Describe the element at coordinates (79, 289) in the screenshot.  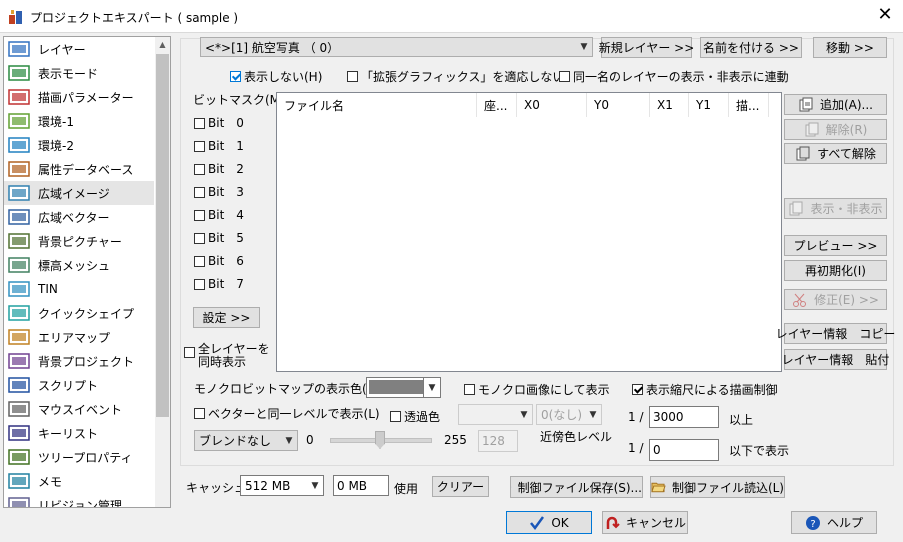
I see `sidebar-item: TIN` at that location.